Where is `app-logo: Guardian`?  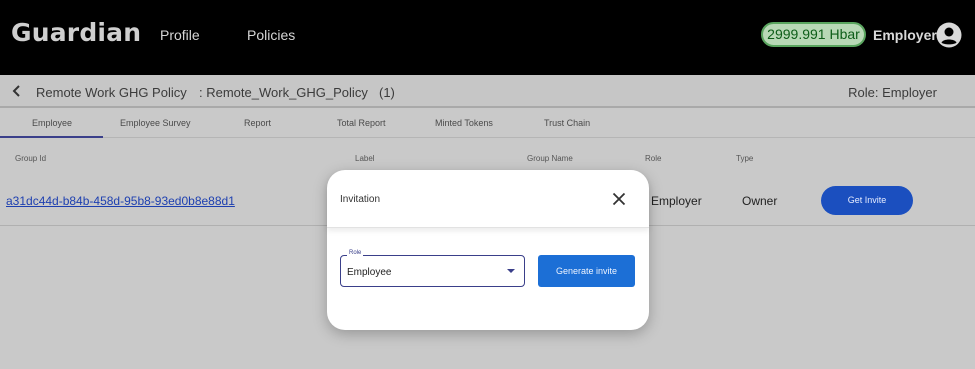
app-logo: Guardian is located at coordinates (76, 32).